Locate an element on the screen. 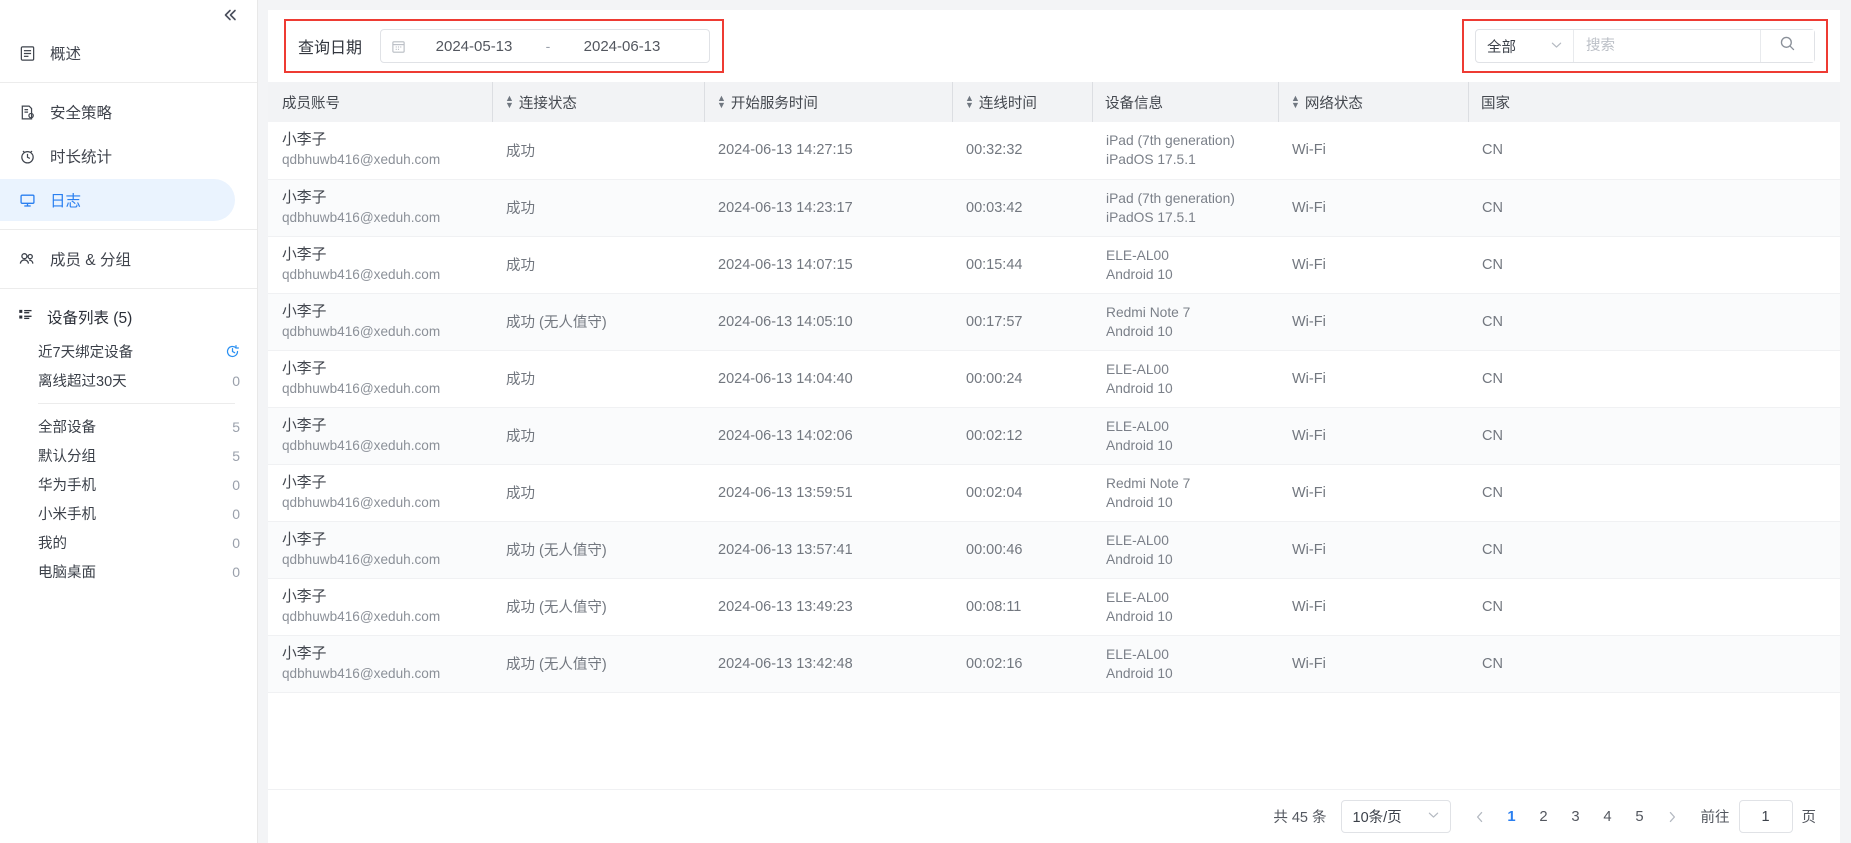 The width and height of the screenshot is (1851, 843). sidebar-item-duration-stats: 时长统计 is located at coordinates (117, 156).